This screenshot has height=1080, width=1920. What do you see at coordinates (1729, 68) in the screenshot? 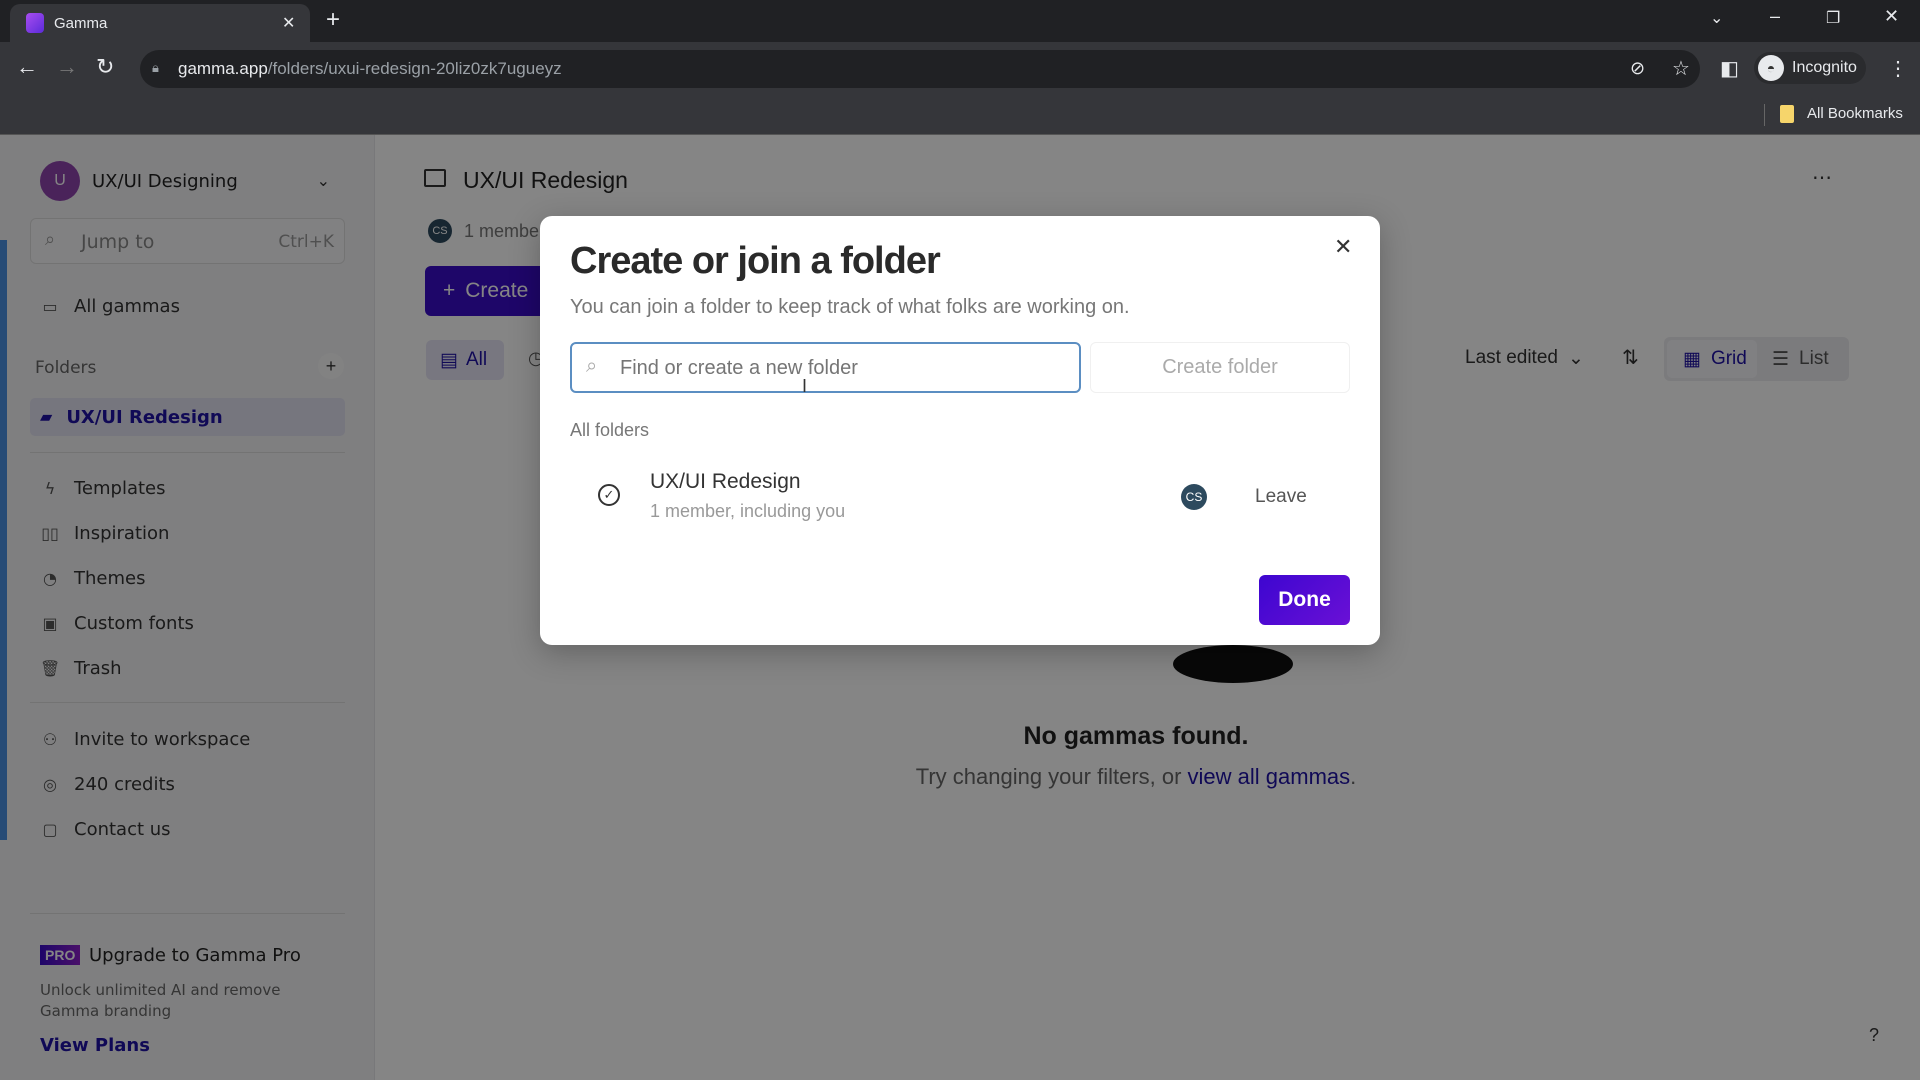
I see `side-panel-icon: ◧` at bounding box center [1729, 68].